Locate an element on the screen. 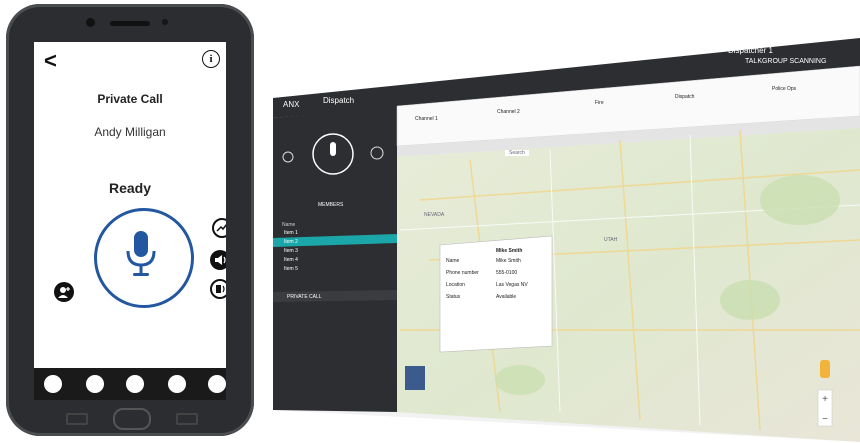 The width and height of the screenshot is (860, 443). popup-label-4: Status is located at coordinates (453, 297).